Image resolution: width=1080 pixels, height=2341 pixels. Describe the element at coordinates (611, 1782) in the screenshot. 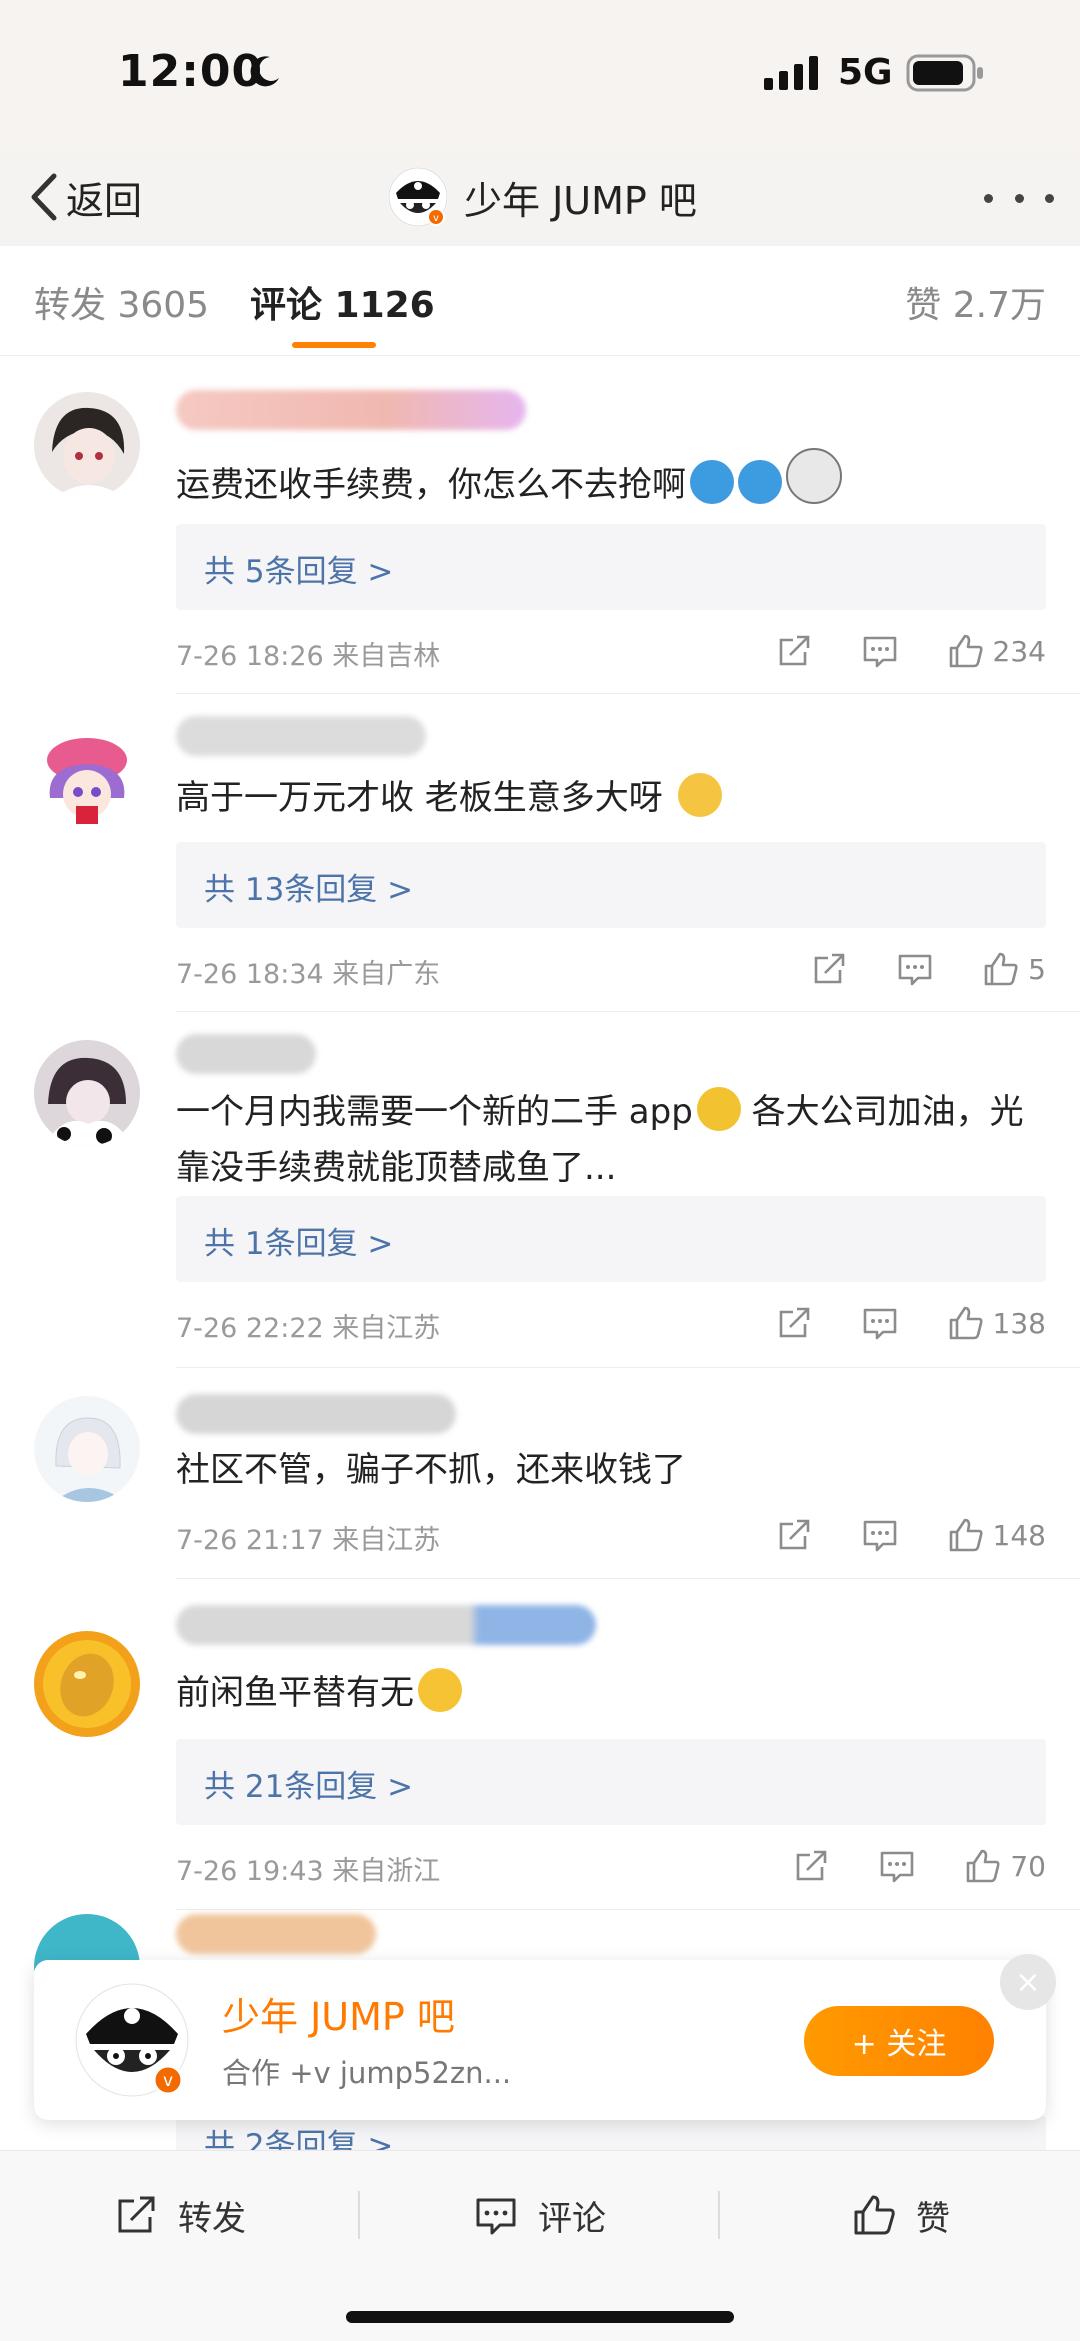

I see `replies-link: 共 21条回复 >` at that location.